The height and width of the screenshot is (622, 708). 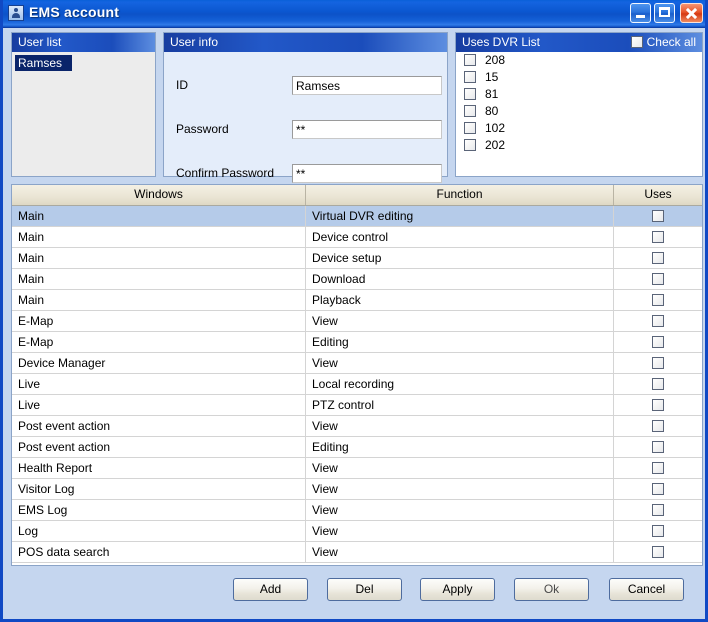 I want to click on dvr-list-item: 202, so click(x=579, y=145).